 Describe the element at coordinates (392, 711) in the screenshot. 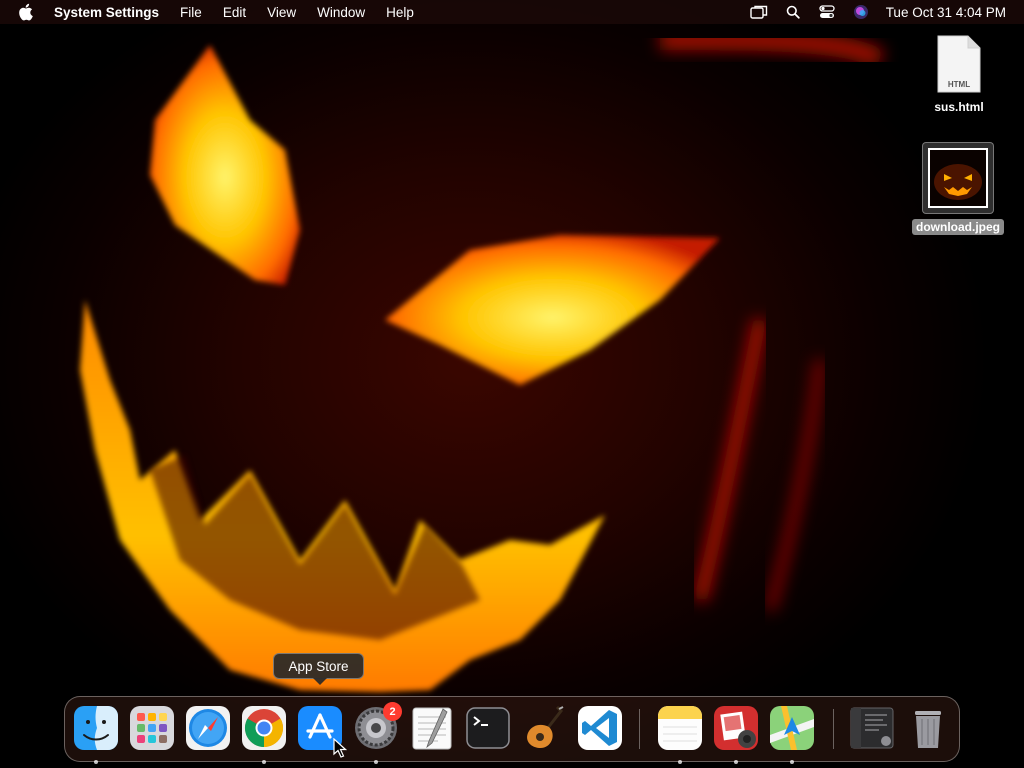

I see `notification-badge: 2` at that location.